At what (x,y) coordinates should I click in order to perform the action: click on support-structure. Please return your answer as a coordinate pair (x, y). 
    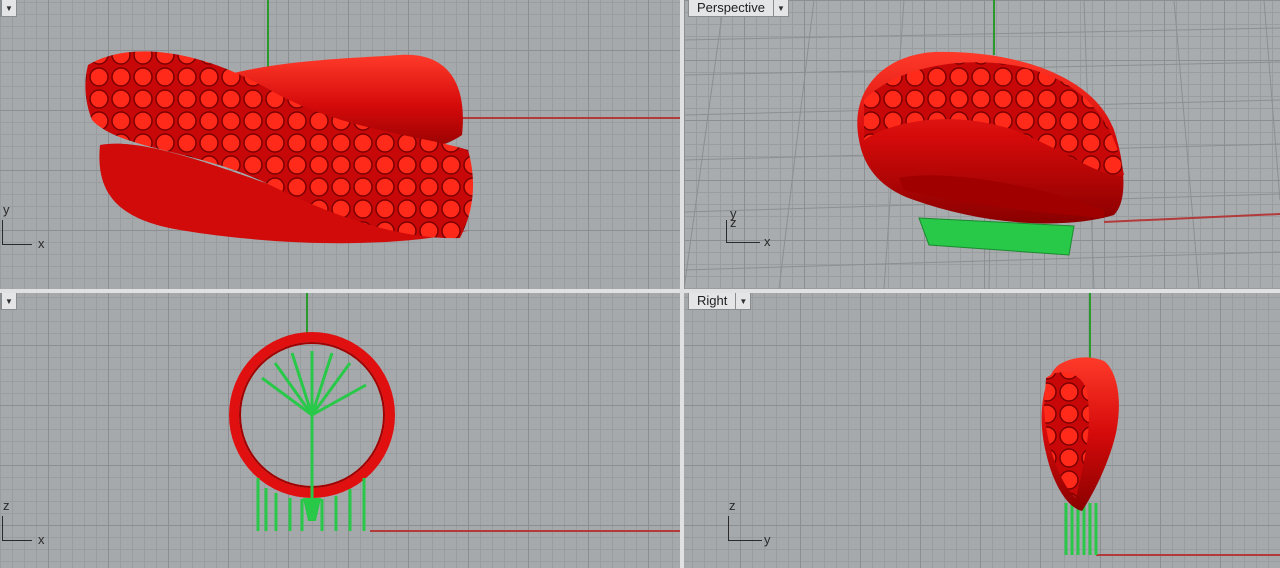
    Looking at the image, I should click on (1081, 529).